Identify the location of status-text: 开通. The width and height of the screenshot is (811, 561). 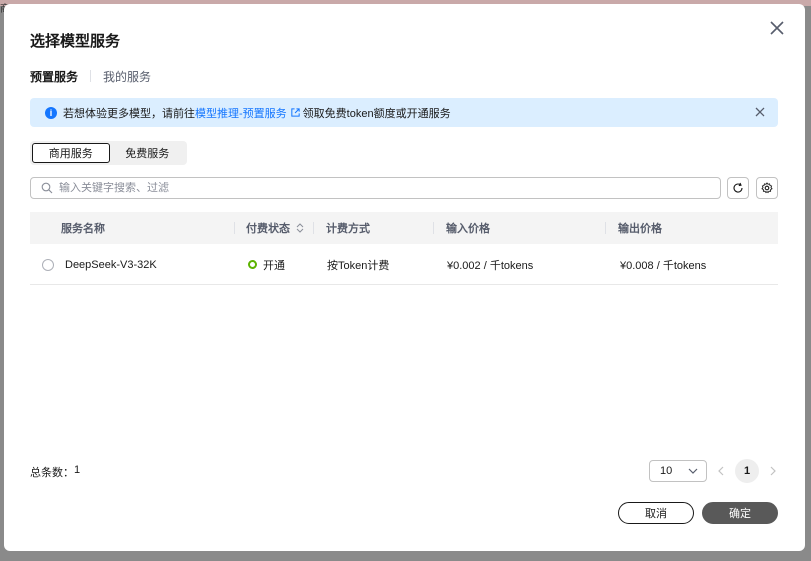
(274, 265).